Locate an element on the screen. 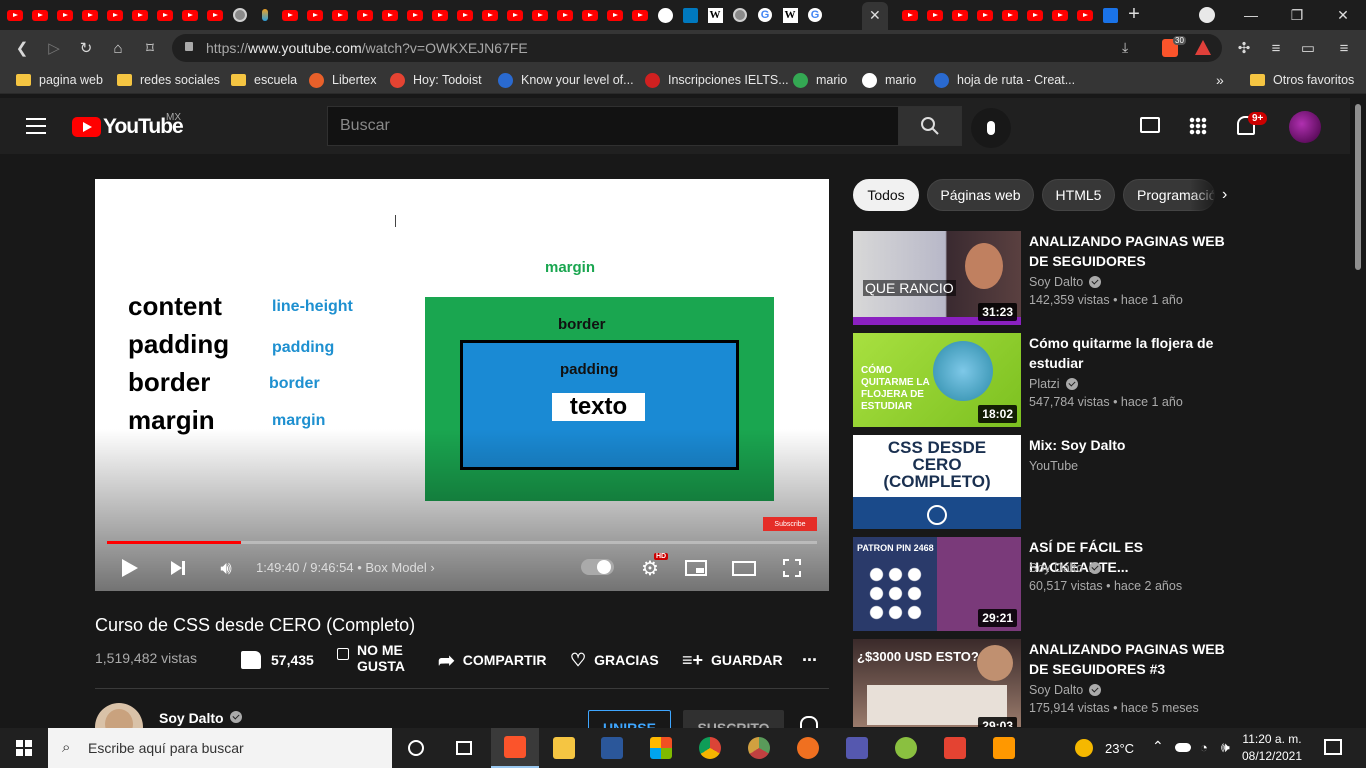 The width and height of the screenshot is (1366, 768). bookmark-item: mario is located at coordinates (889, 80).